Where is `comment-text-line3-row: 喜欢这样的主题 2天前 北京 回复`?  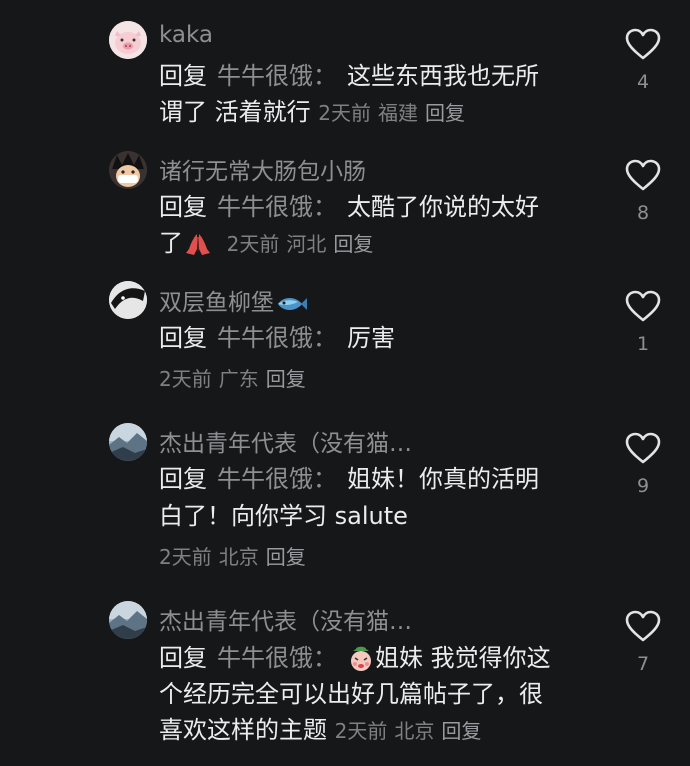
comment-text-line3-row: 喜欢这样的主题 2天前 北京 回复 is located at coordinates (323, 731).